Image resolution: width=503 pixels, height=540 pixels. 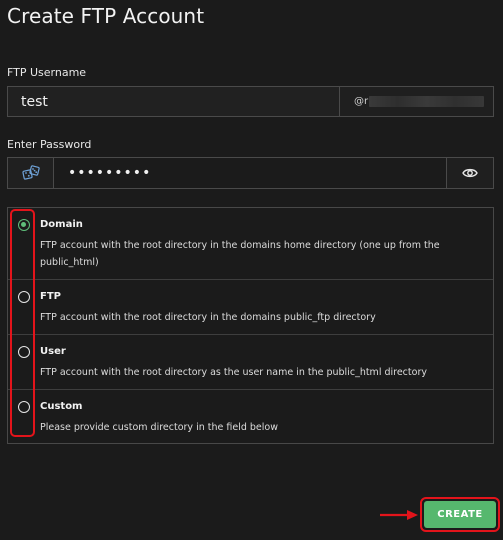 I want to click on username-input, so click(x=173, y=101).